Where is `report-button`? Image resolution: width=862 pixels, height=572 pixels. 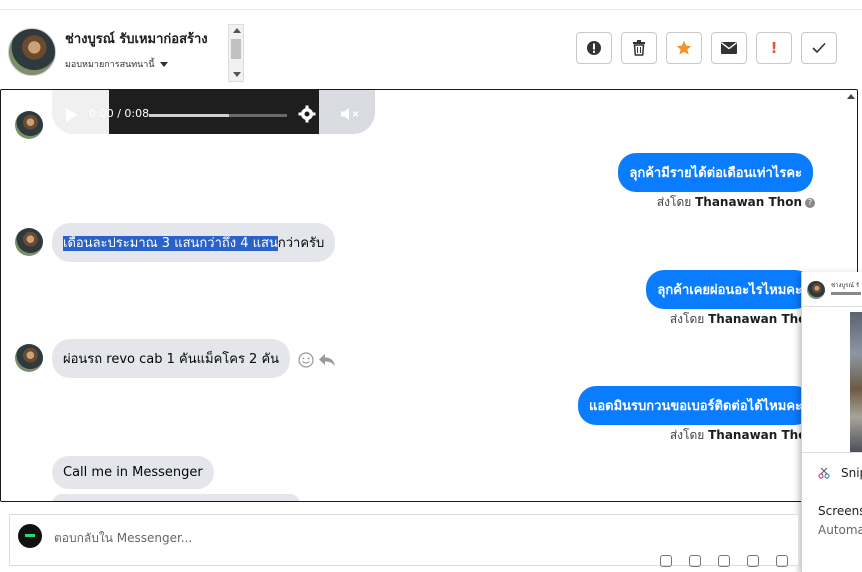 report-button is located at coordinates (594, 48).